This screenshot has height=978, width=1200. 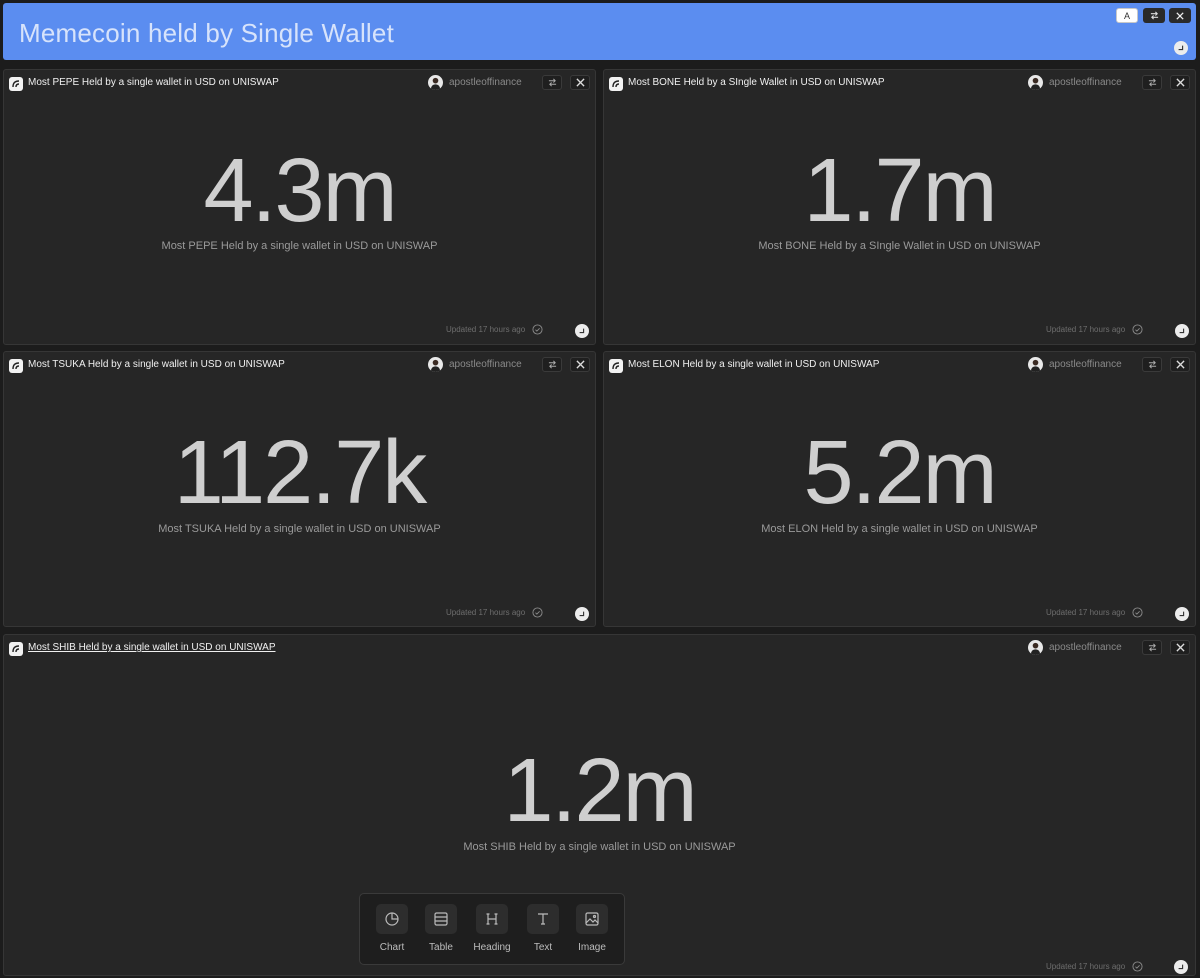 I want to click on text-icon, so click(x=543, y=919).